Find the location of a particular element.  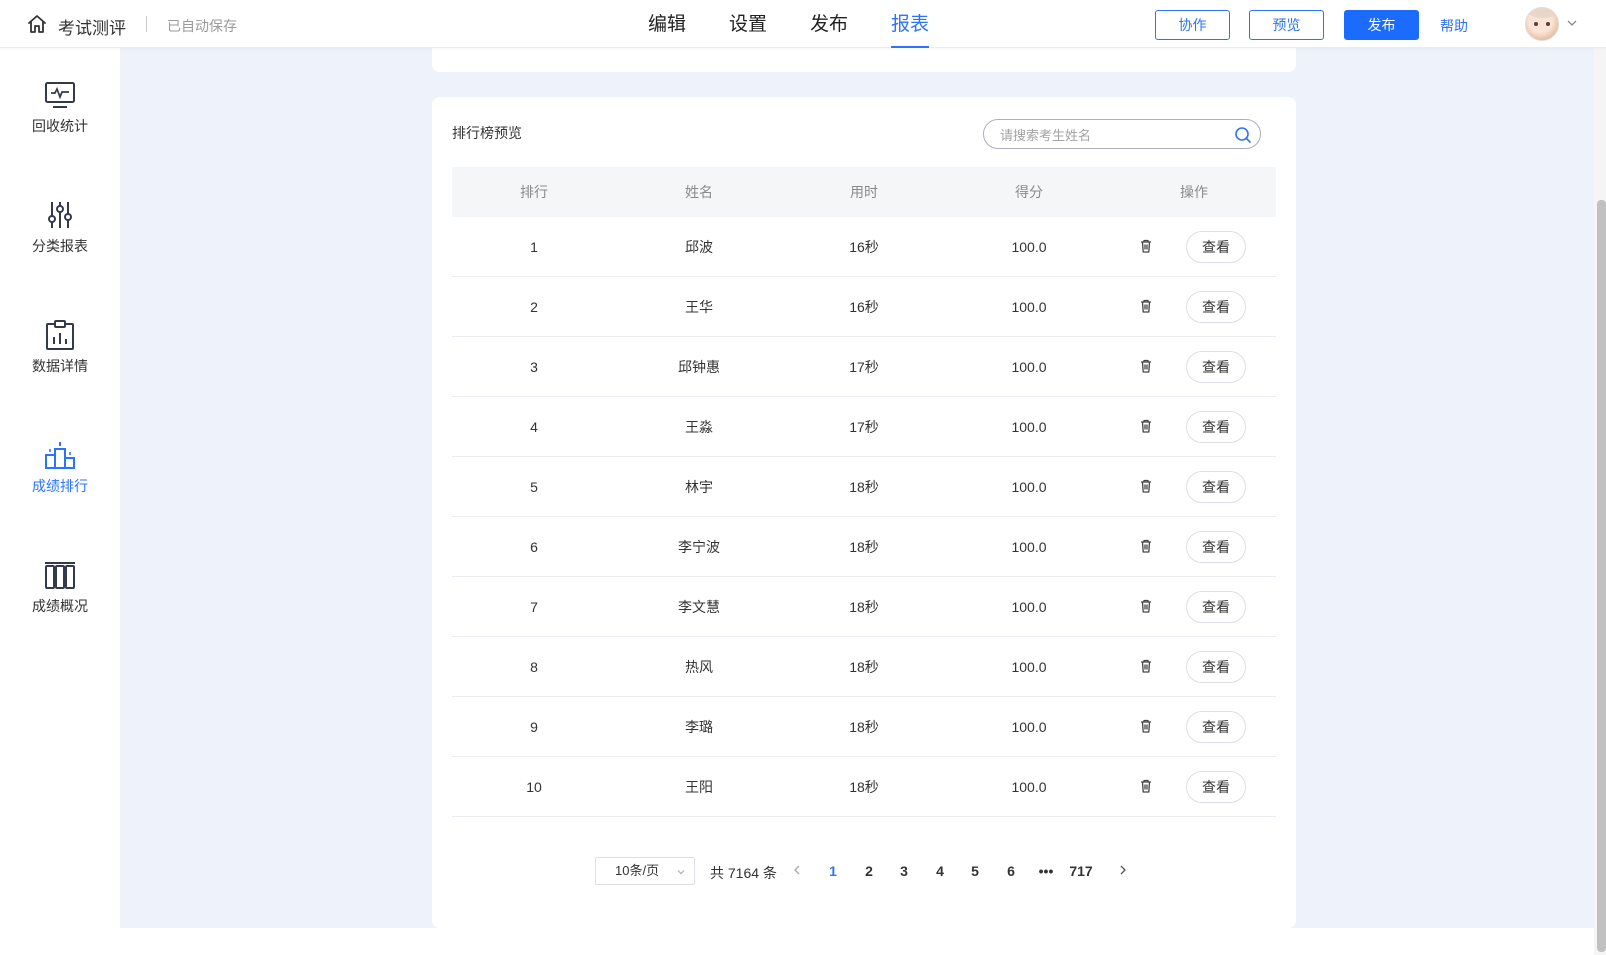

publish-button: 发布 is located at coordinates (1381, 25).